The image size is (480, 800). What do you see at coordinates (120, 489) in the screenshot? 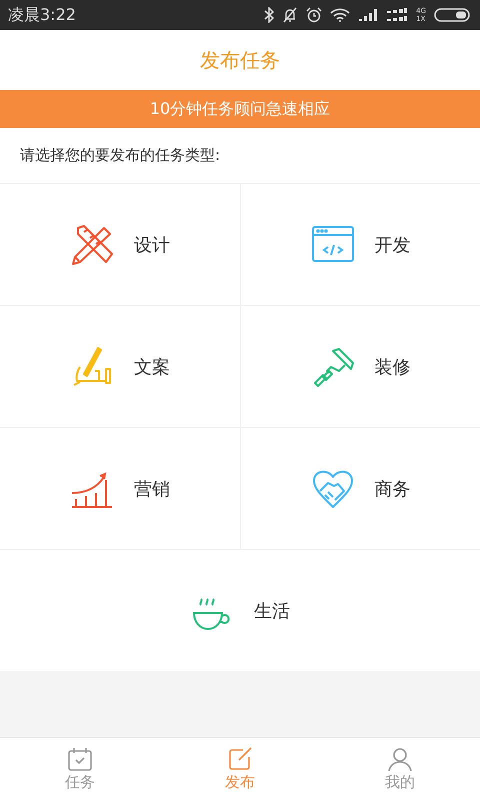
I see `category-tile: 营销` at bounding box center [120, 489].